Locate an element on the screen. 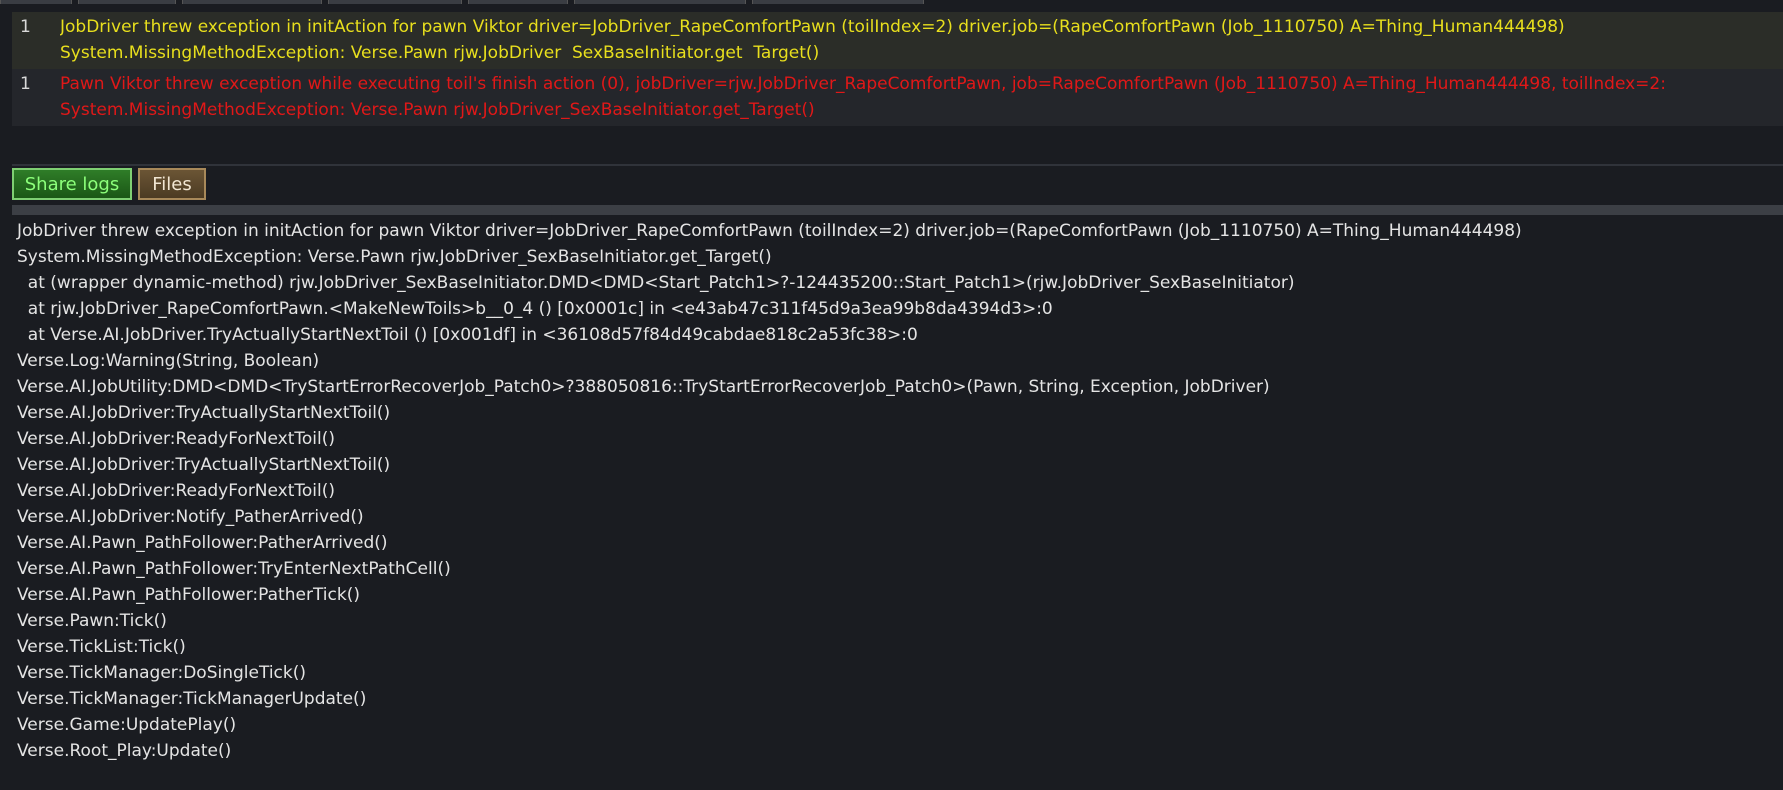 The height and width of the screenshot is (790, 1783). share-logs-button: Share logs is located at coordinates (72, 184).